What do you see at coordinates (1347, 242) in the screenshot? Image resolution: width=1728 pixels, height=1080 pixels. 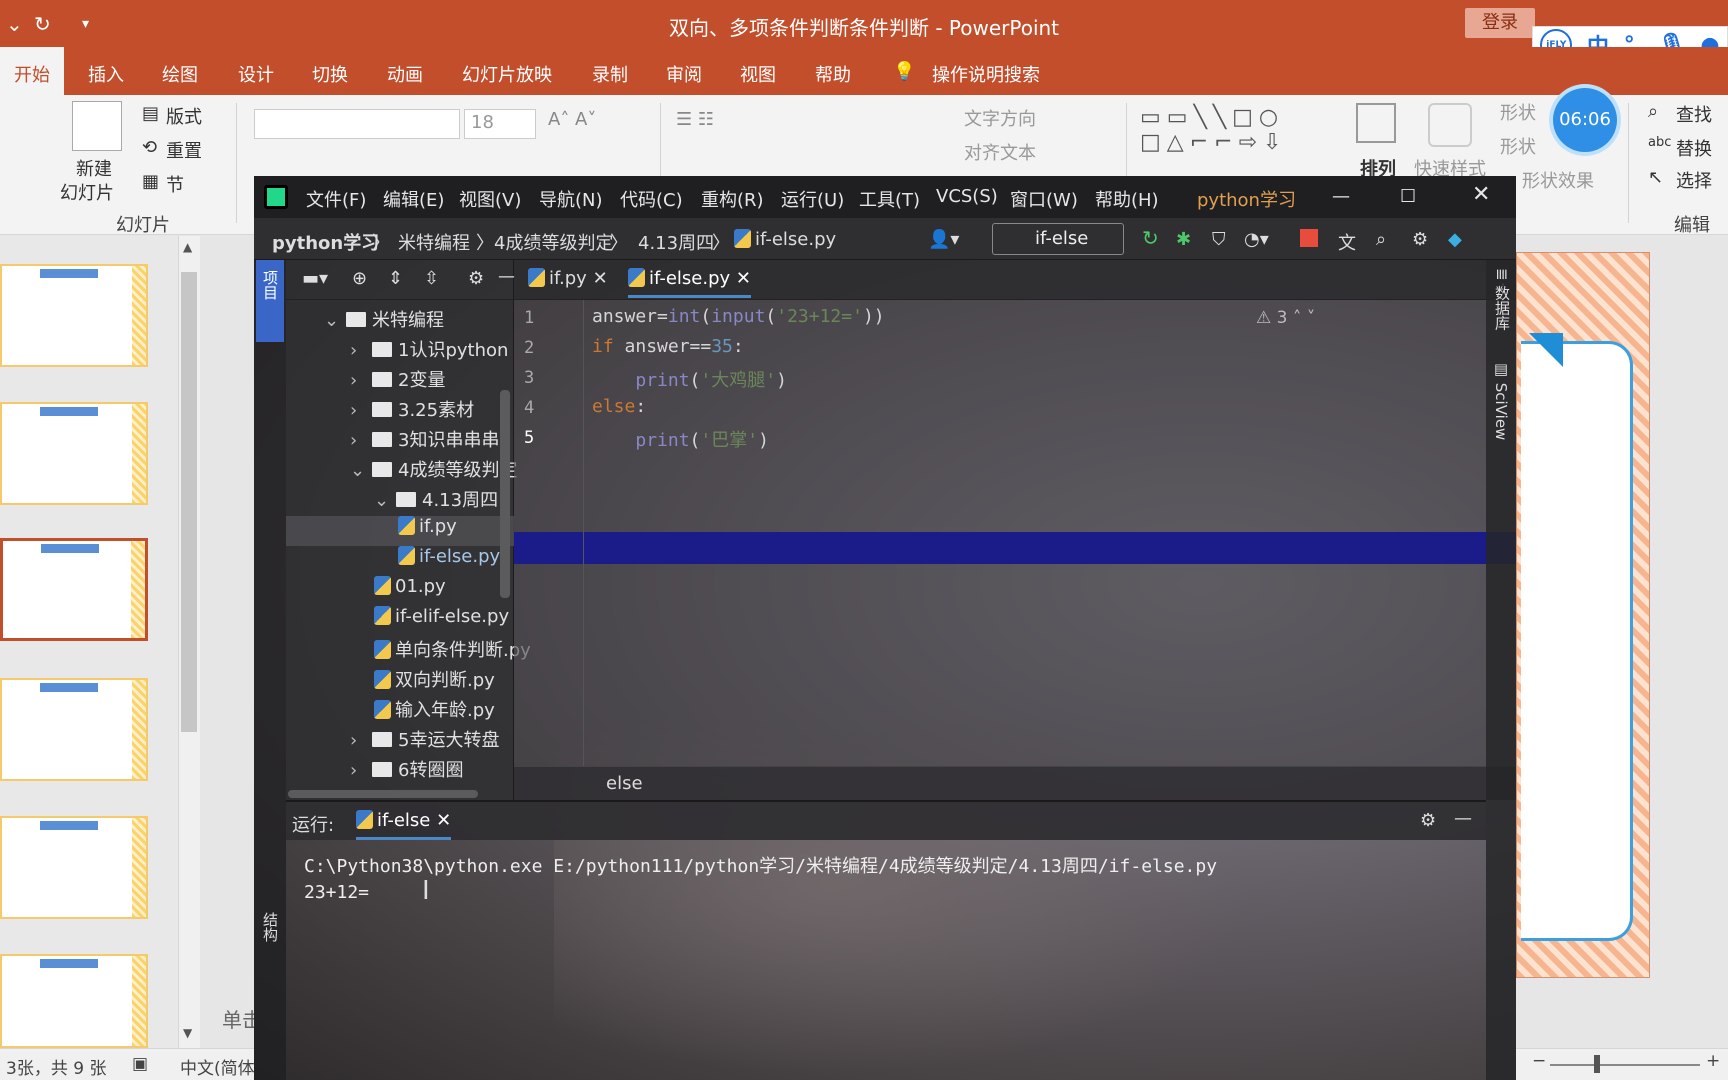 I see `translate-icon: 文` at bounding box center [1347, 242].